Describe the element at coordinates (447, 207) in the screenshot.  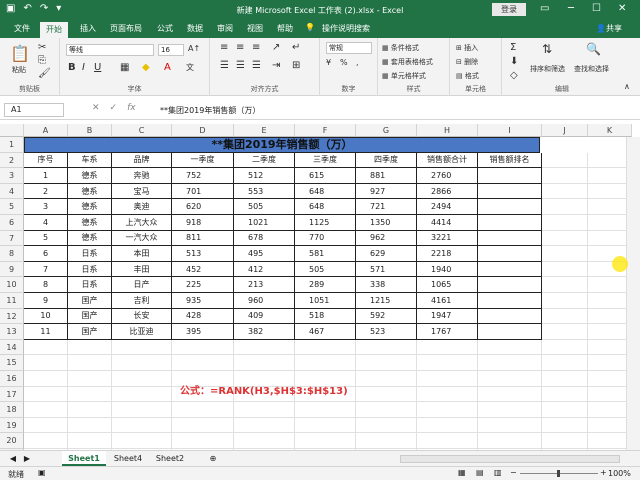
I see `table-cell: 2494` at that location.